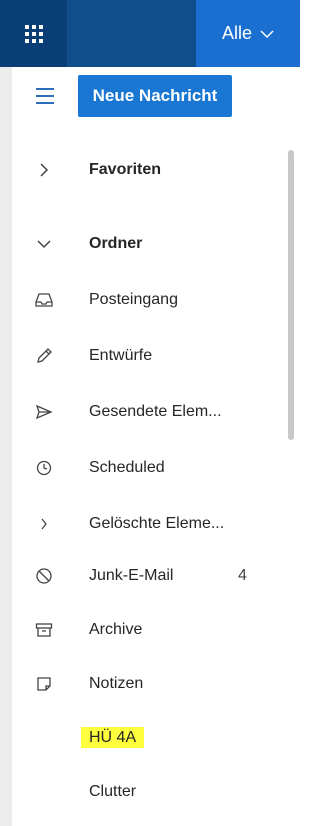 The image size is (320, 826). I want to click on new-message-button: Neue Nachricht, so click(155, 96).